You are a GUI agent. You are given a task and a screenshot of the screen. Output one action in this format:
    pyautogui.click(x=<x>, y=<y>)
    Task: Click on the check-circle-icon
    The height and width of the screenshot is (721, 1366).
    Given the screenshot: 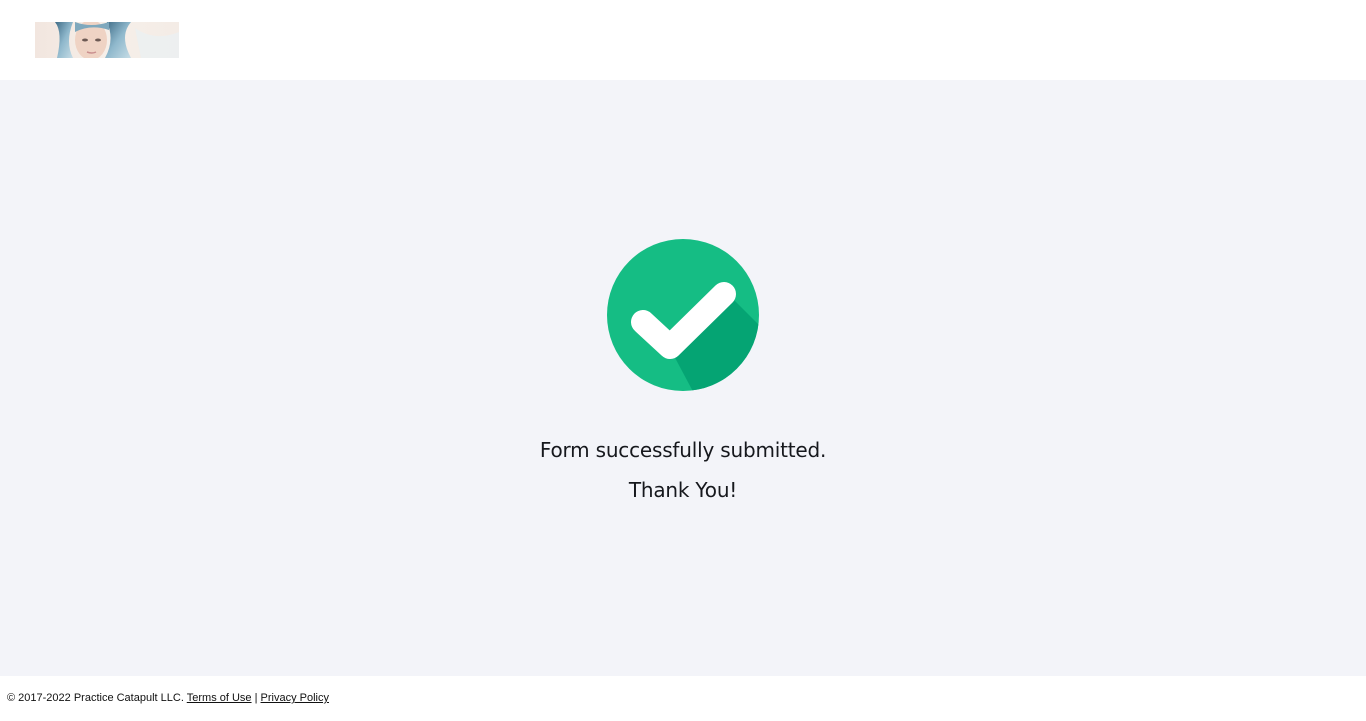 What is the action you would take?
    pyautogui.click(x=683, y=315)
    